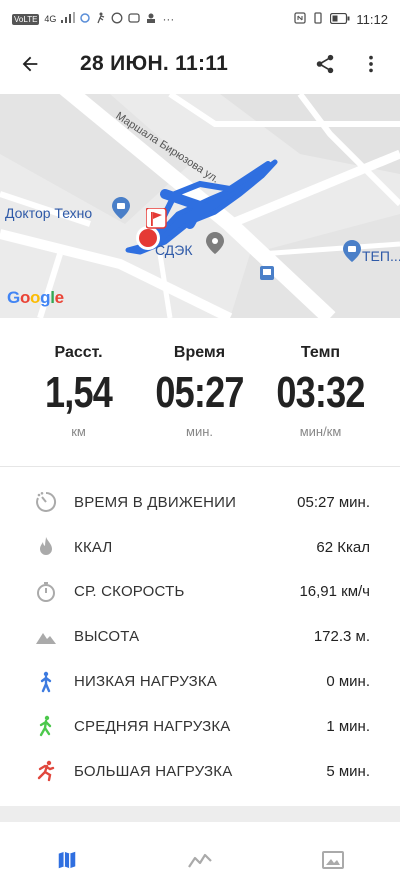 Image resolution: width=400 pixels, height=889 pixels. What do you see at coordinates (320, 431) in the screenshot?
I see `stat-unit: мин/км` at bounding box center [320, 431].